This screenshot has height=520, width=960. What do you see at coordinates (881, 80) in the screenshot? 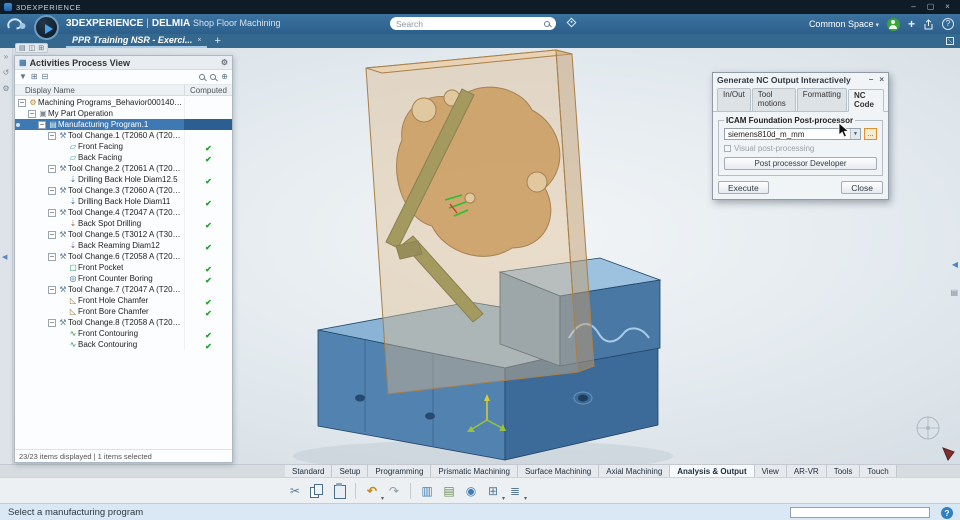
I see `dialog-close-button` at bounding box center [881, 80].